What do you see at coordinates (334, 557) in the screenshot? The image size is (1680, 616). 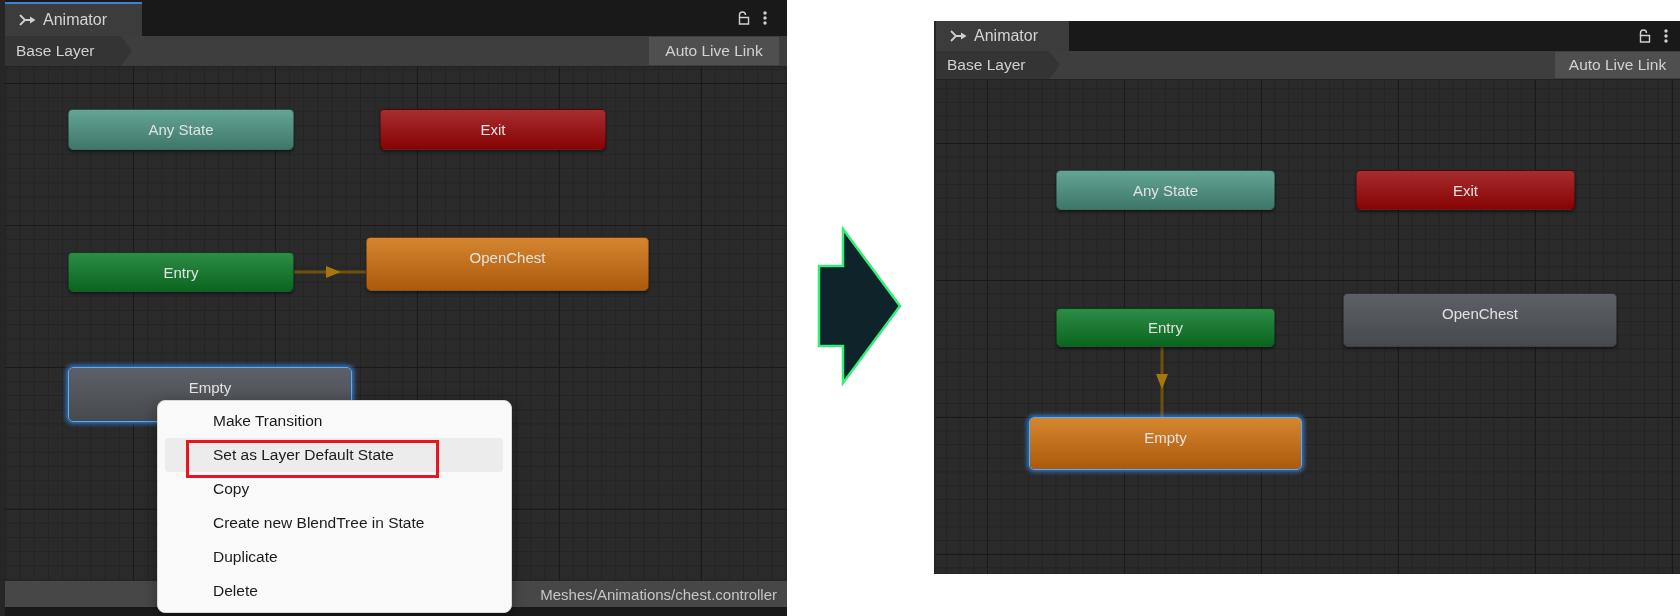 I see `menu-item: Duplicate` at bounding box center [334, 557].